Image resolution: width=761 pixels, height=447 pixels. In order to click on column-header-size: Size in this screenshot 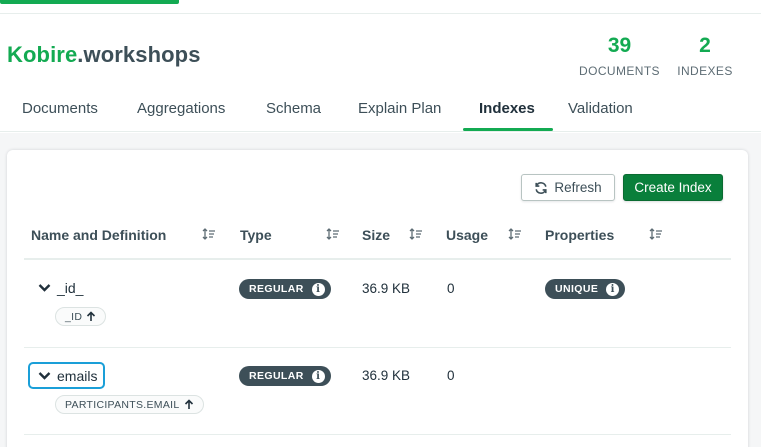, I will do `click(376, 235)`.